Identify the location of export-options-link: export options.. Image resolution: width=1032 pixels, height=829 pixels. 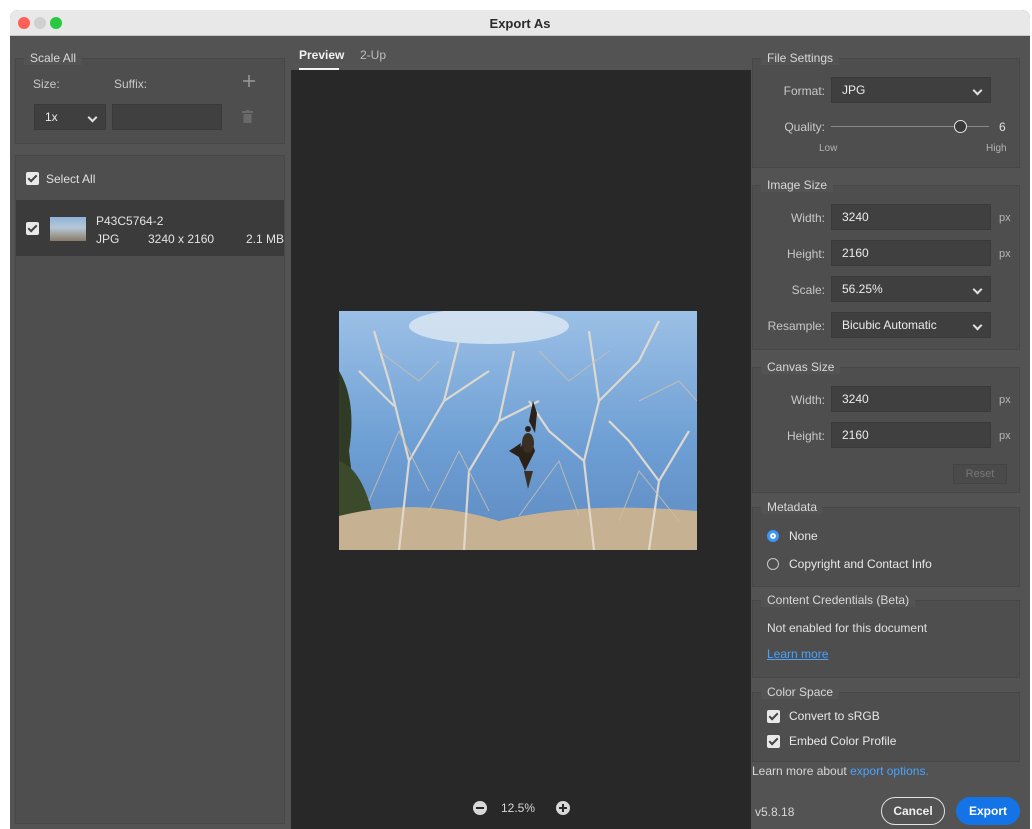
(889, 771).